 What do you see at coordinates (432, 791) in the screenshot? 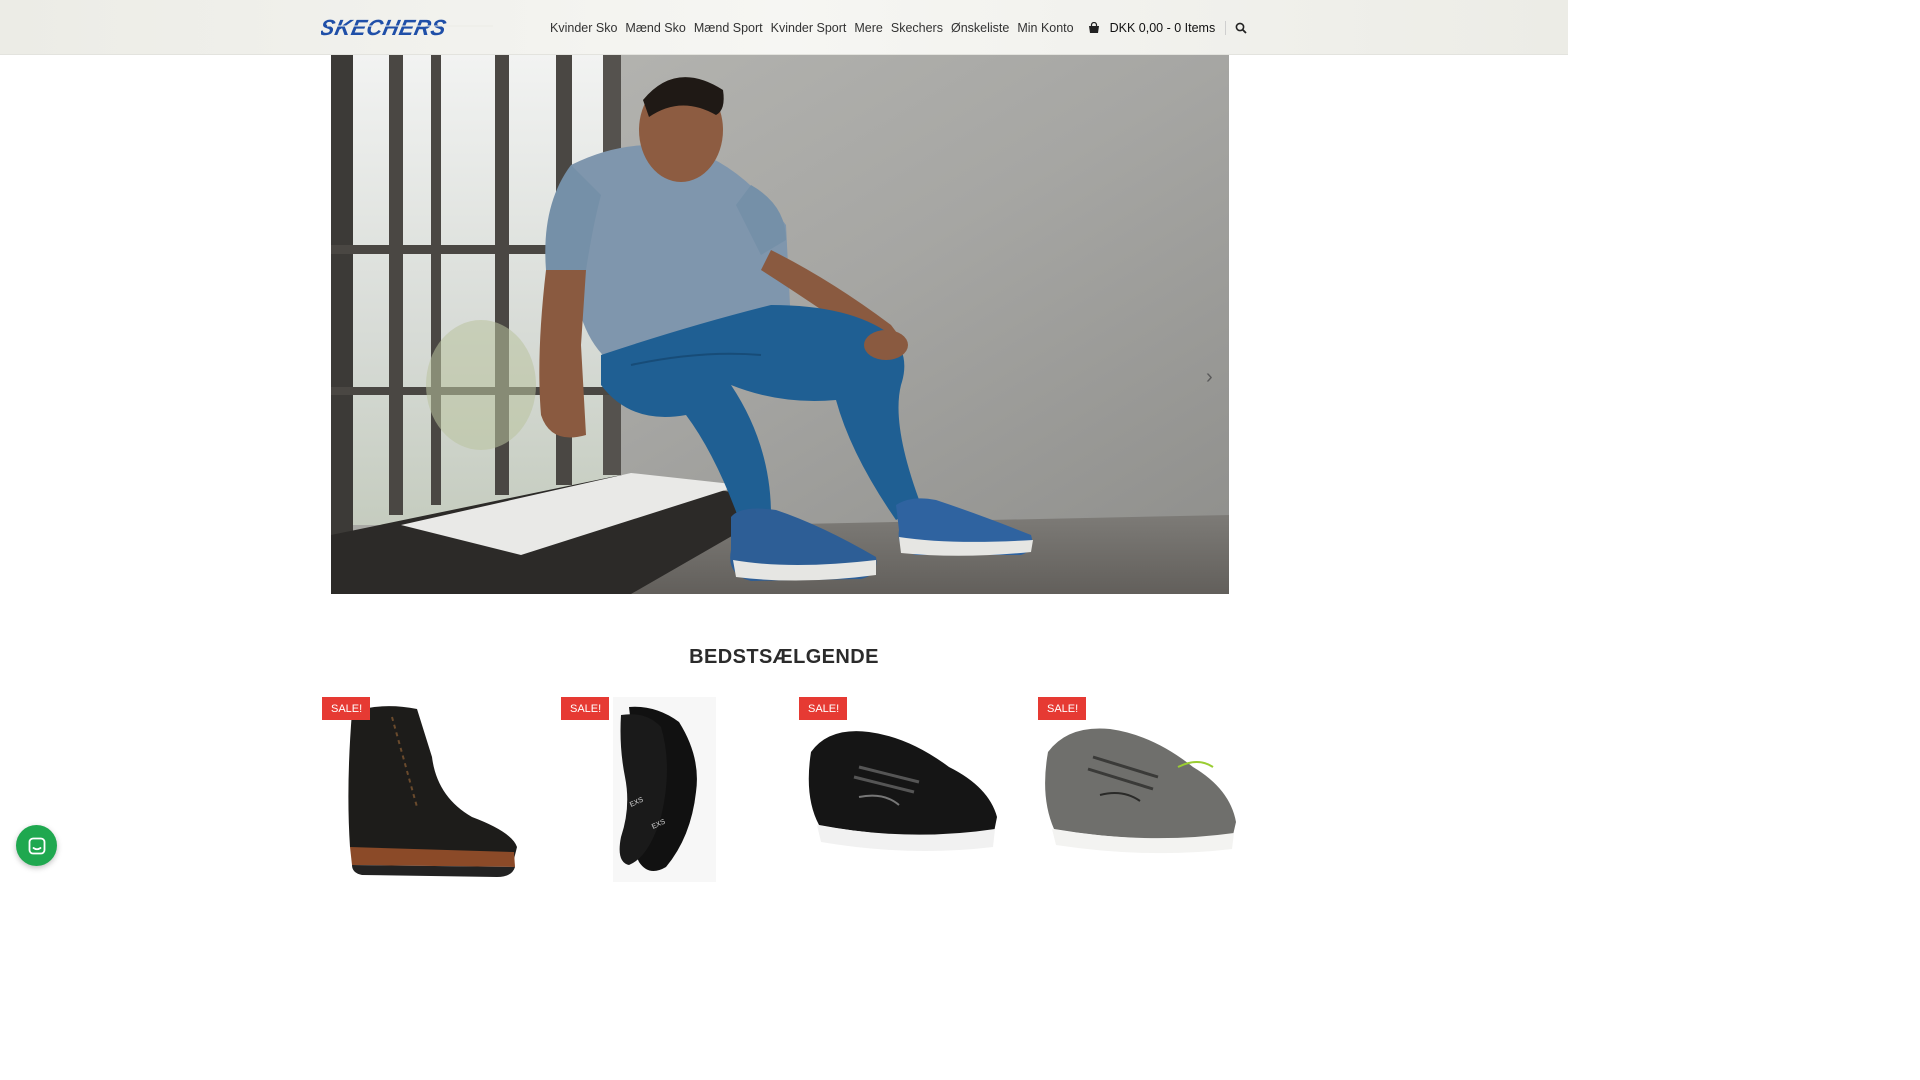
I see `product-image-boot` at bounding box center [432, 791].